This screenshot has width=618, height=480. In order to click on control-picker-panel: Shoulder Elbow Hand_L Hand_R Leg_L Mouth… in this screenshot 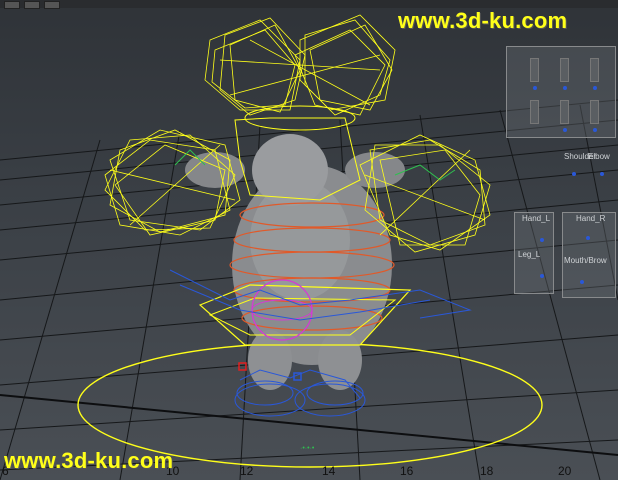, I will do `click(559, 174)`.